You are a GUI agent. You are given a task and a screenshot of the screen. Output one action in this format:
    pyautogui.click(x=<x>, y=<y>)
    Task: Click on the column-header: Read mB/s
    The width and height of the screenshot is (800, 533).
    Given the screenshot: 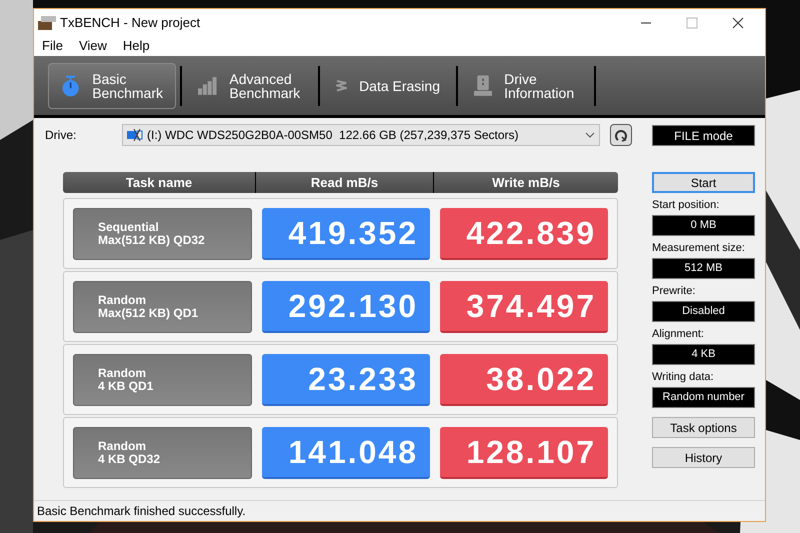 What is the action you would take?
    pyautogui.click(x=344, y=183)
    